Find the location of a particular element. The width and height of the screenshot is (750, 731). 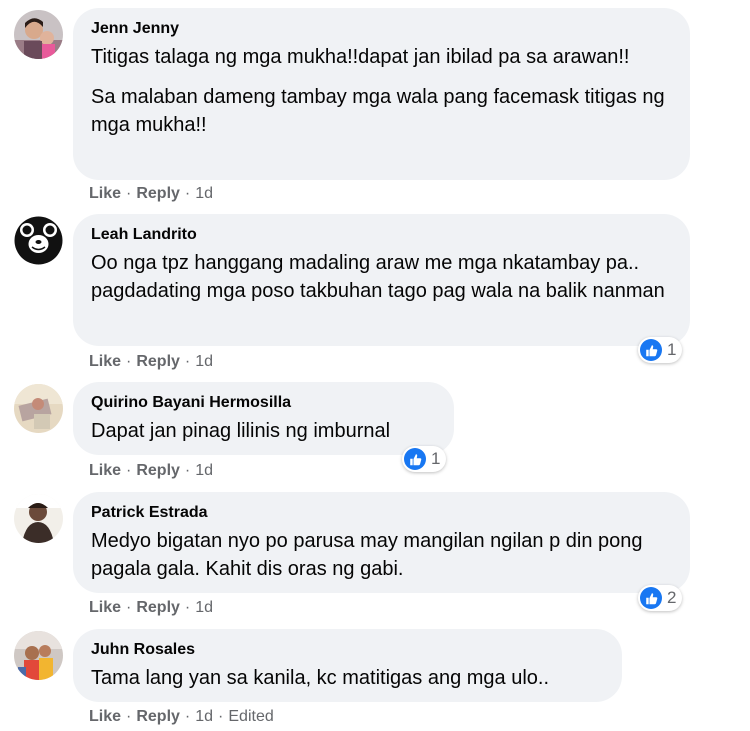

comment-author: Leah Landrito is located at coordinates (381, 235).